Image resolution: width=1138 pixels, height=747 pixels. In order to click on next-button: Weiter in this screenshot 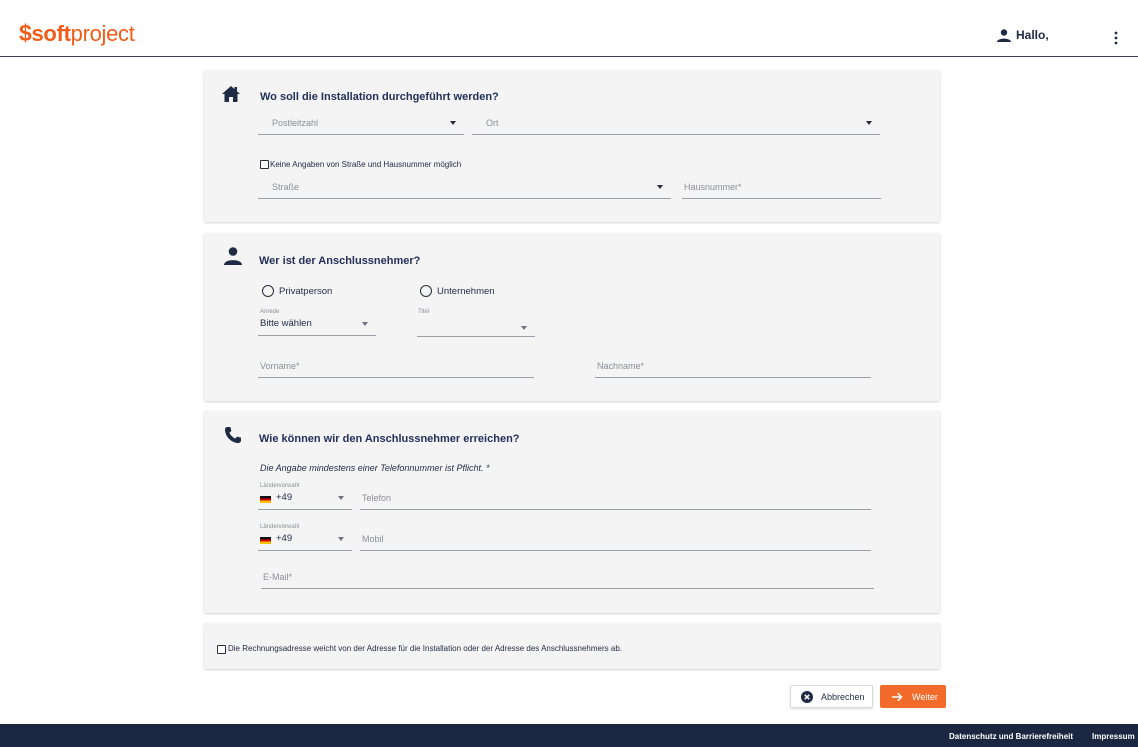, I will do `click(913, 696)`.